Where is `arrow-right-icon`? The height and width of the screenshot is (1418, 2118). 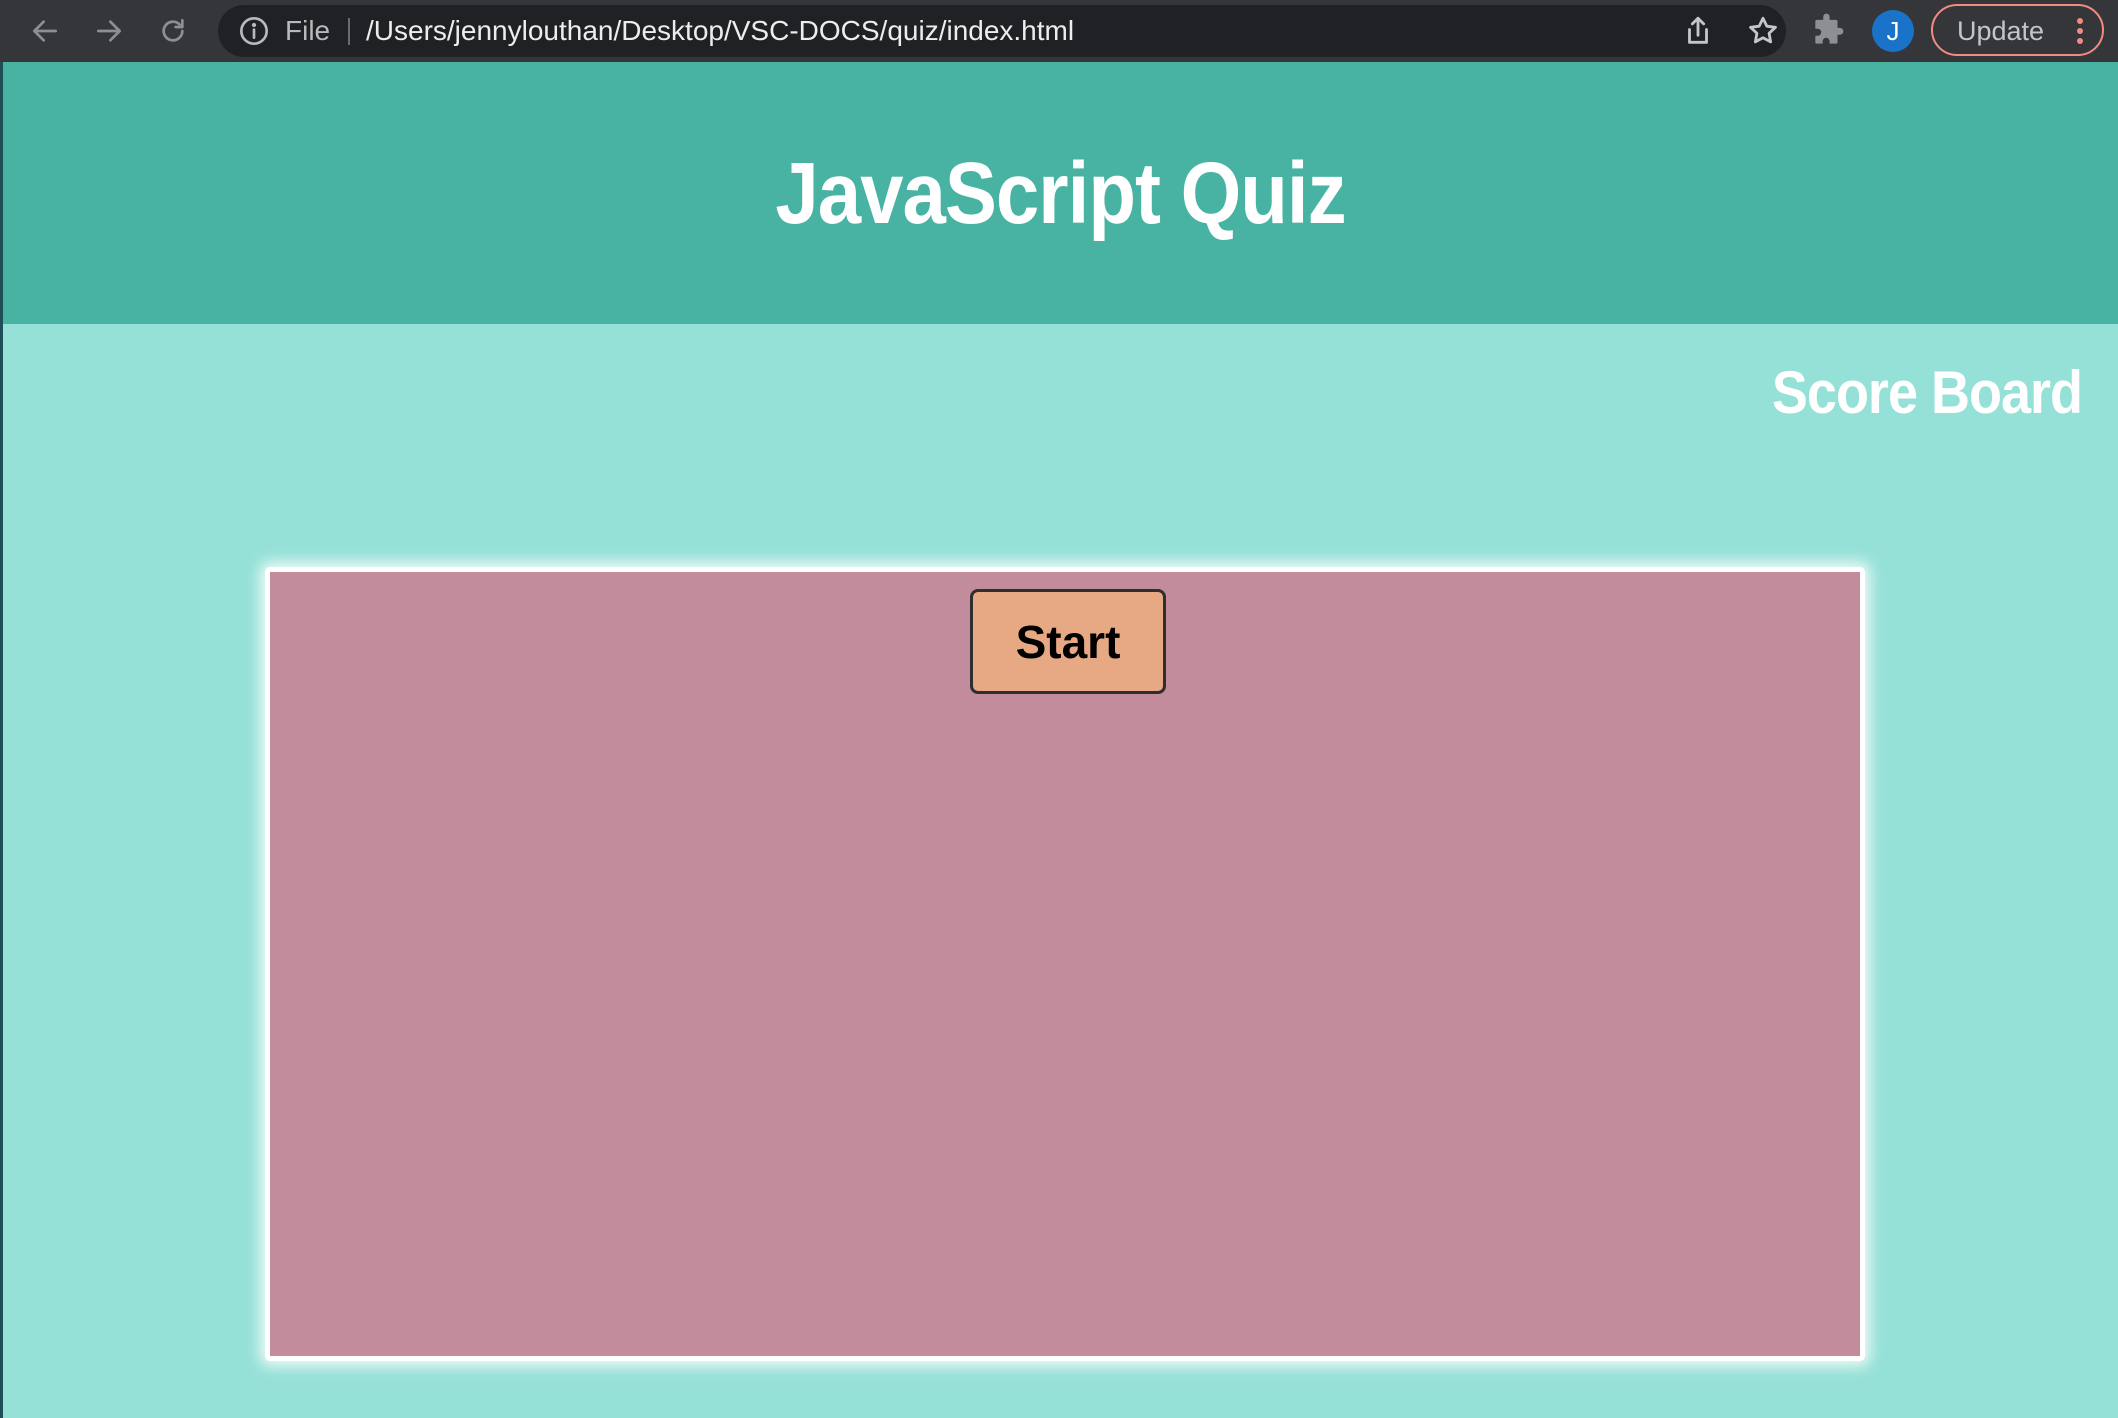
arrow-right-icon is located at coordinates (109, 31).